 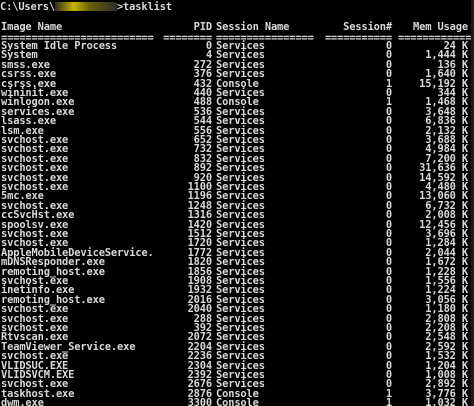 I want to click on redacted-username, so click(x=85, y=6).